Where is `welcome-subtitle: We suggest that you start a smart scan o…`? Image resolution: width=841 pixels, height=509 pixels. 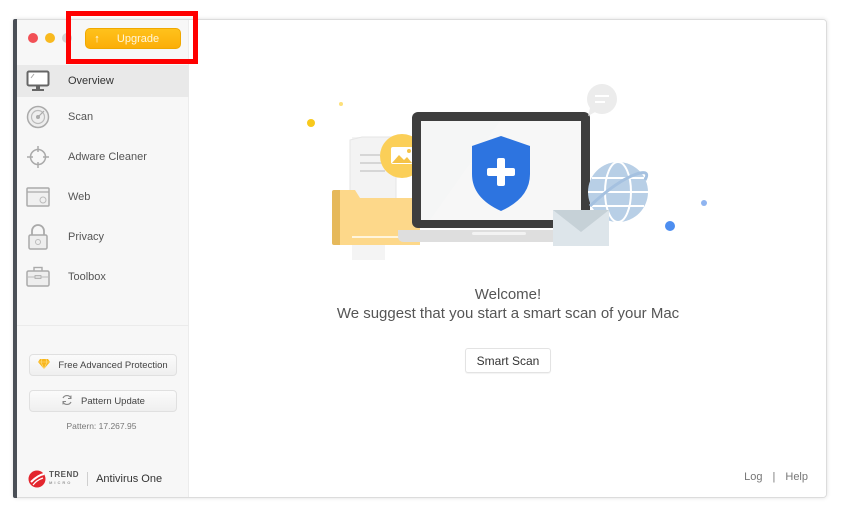 welcome-subtitle: We suggest that you start a smart scan o… is located at coordinates (508, 313).